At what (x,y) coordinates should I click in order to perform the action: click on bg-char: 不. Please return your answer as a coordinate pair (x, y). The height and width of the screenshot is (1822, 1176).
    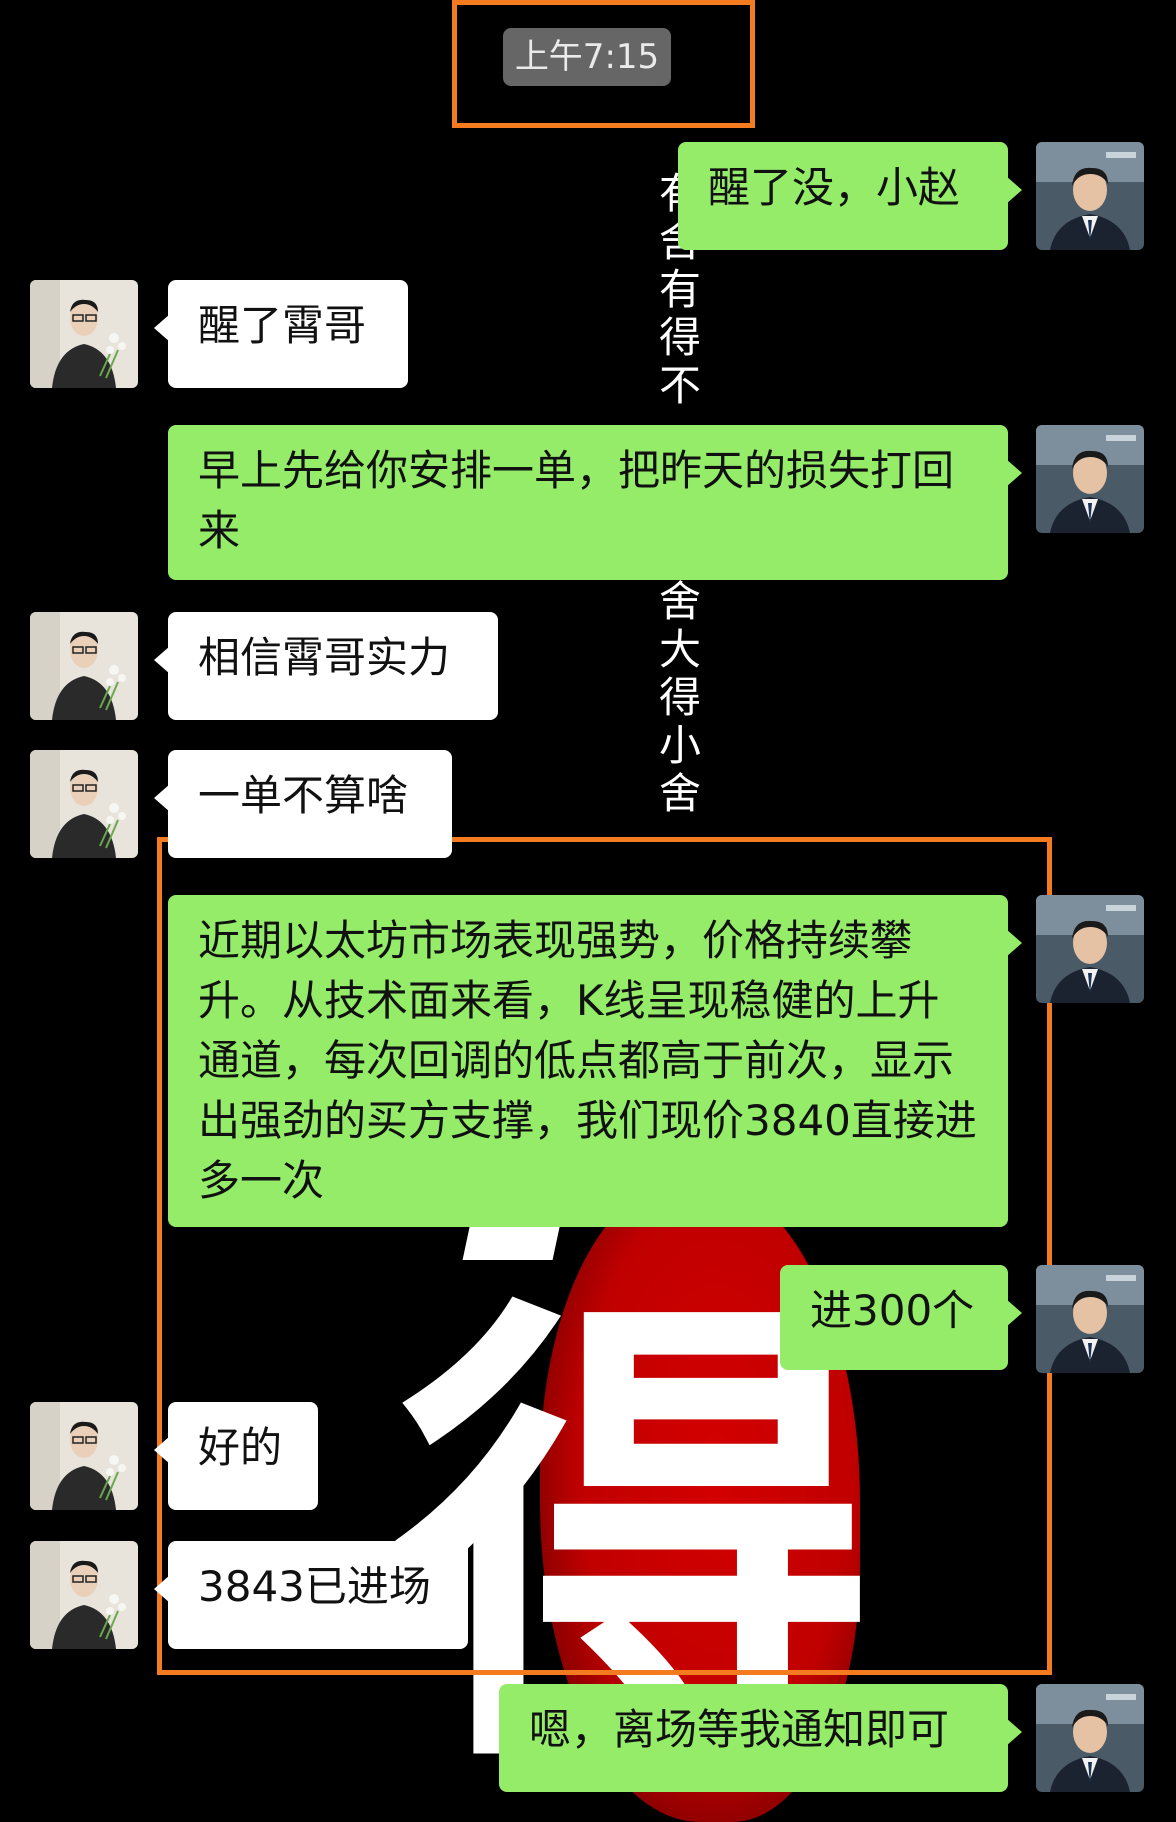
    Looking at the image, I should click on (679, 385).